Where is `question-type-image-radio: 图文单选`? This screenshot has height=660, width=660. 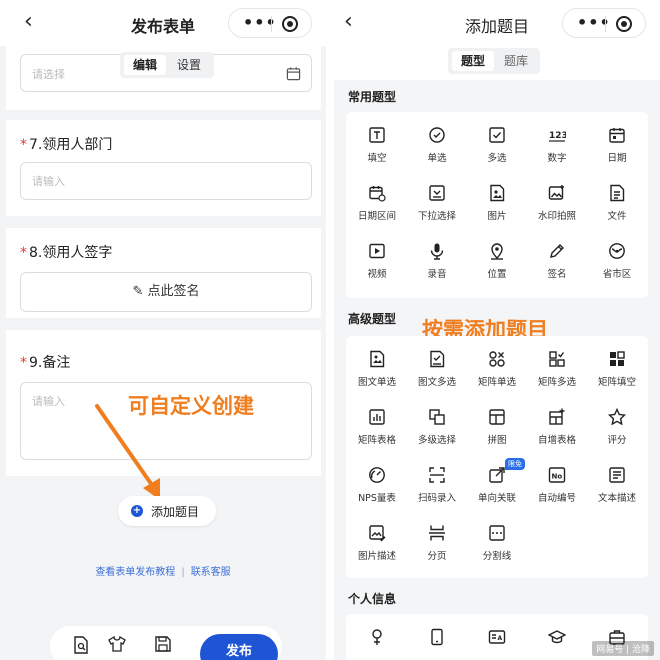
question-type-image-radio: 图文单选 is located at coordinates (377, 371).